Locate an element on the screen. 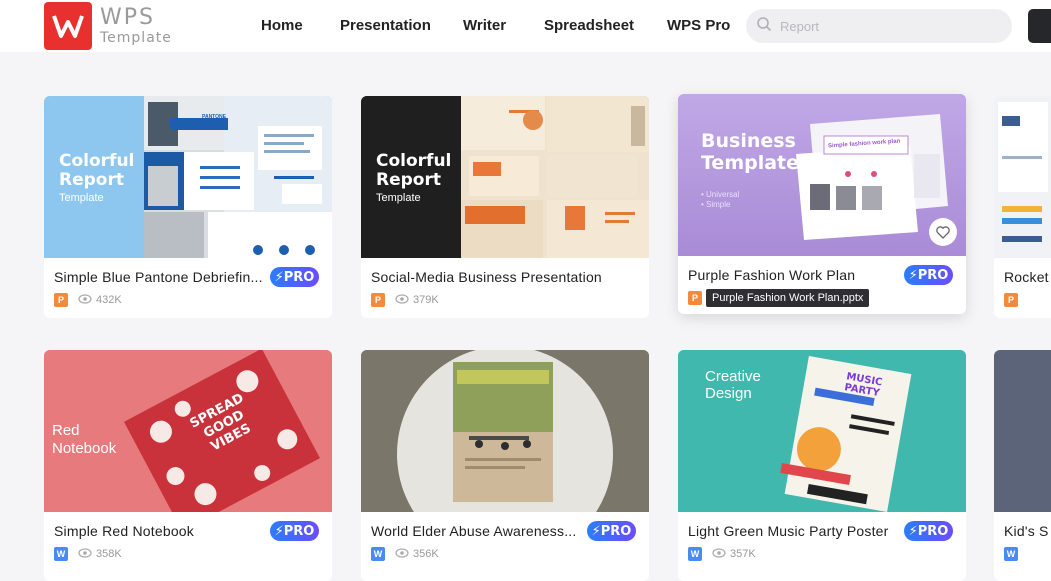 This screenshot has height=581, width=1051. template-thumbnail: Colorful Report Template PANTONE is located at coordinates (188, 177).